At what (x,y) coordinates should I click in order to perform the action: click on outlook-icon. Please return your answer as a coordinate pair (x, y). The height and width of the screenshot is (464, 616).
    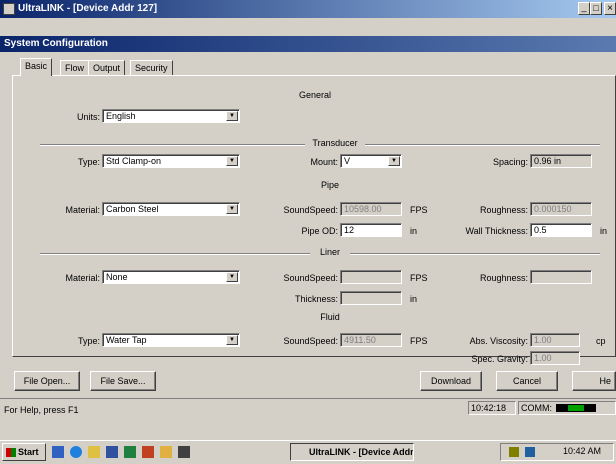
    Looking at the image, I should click on (94, 452).